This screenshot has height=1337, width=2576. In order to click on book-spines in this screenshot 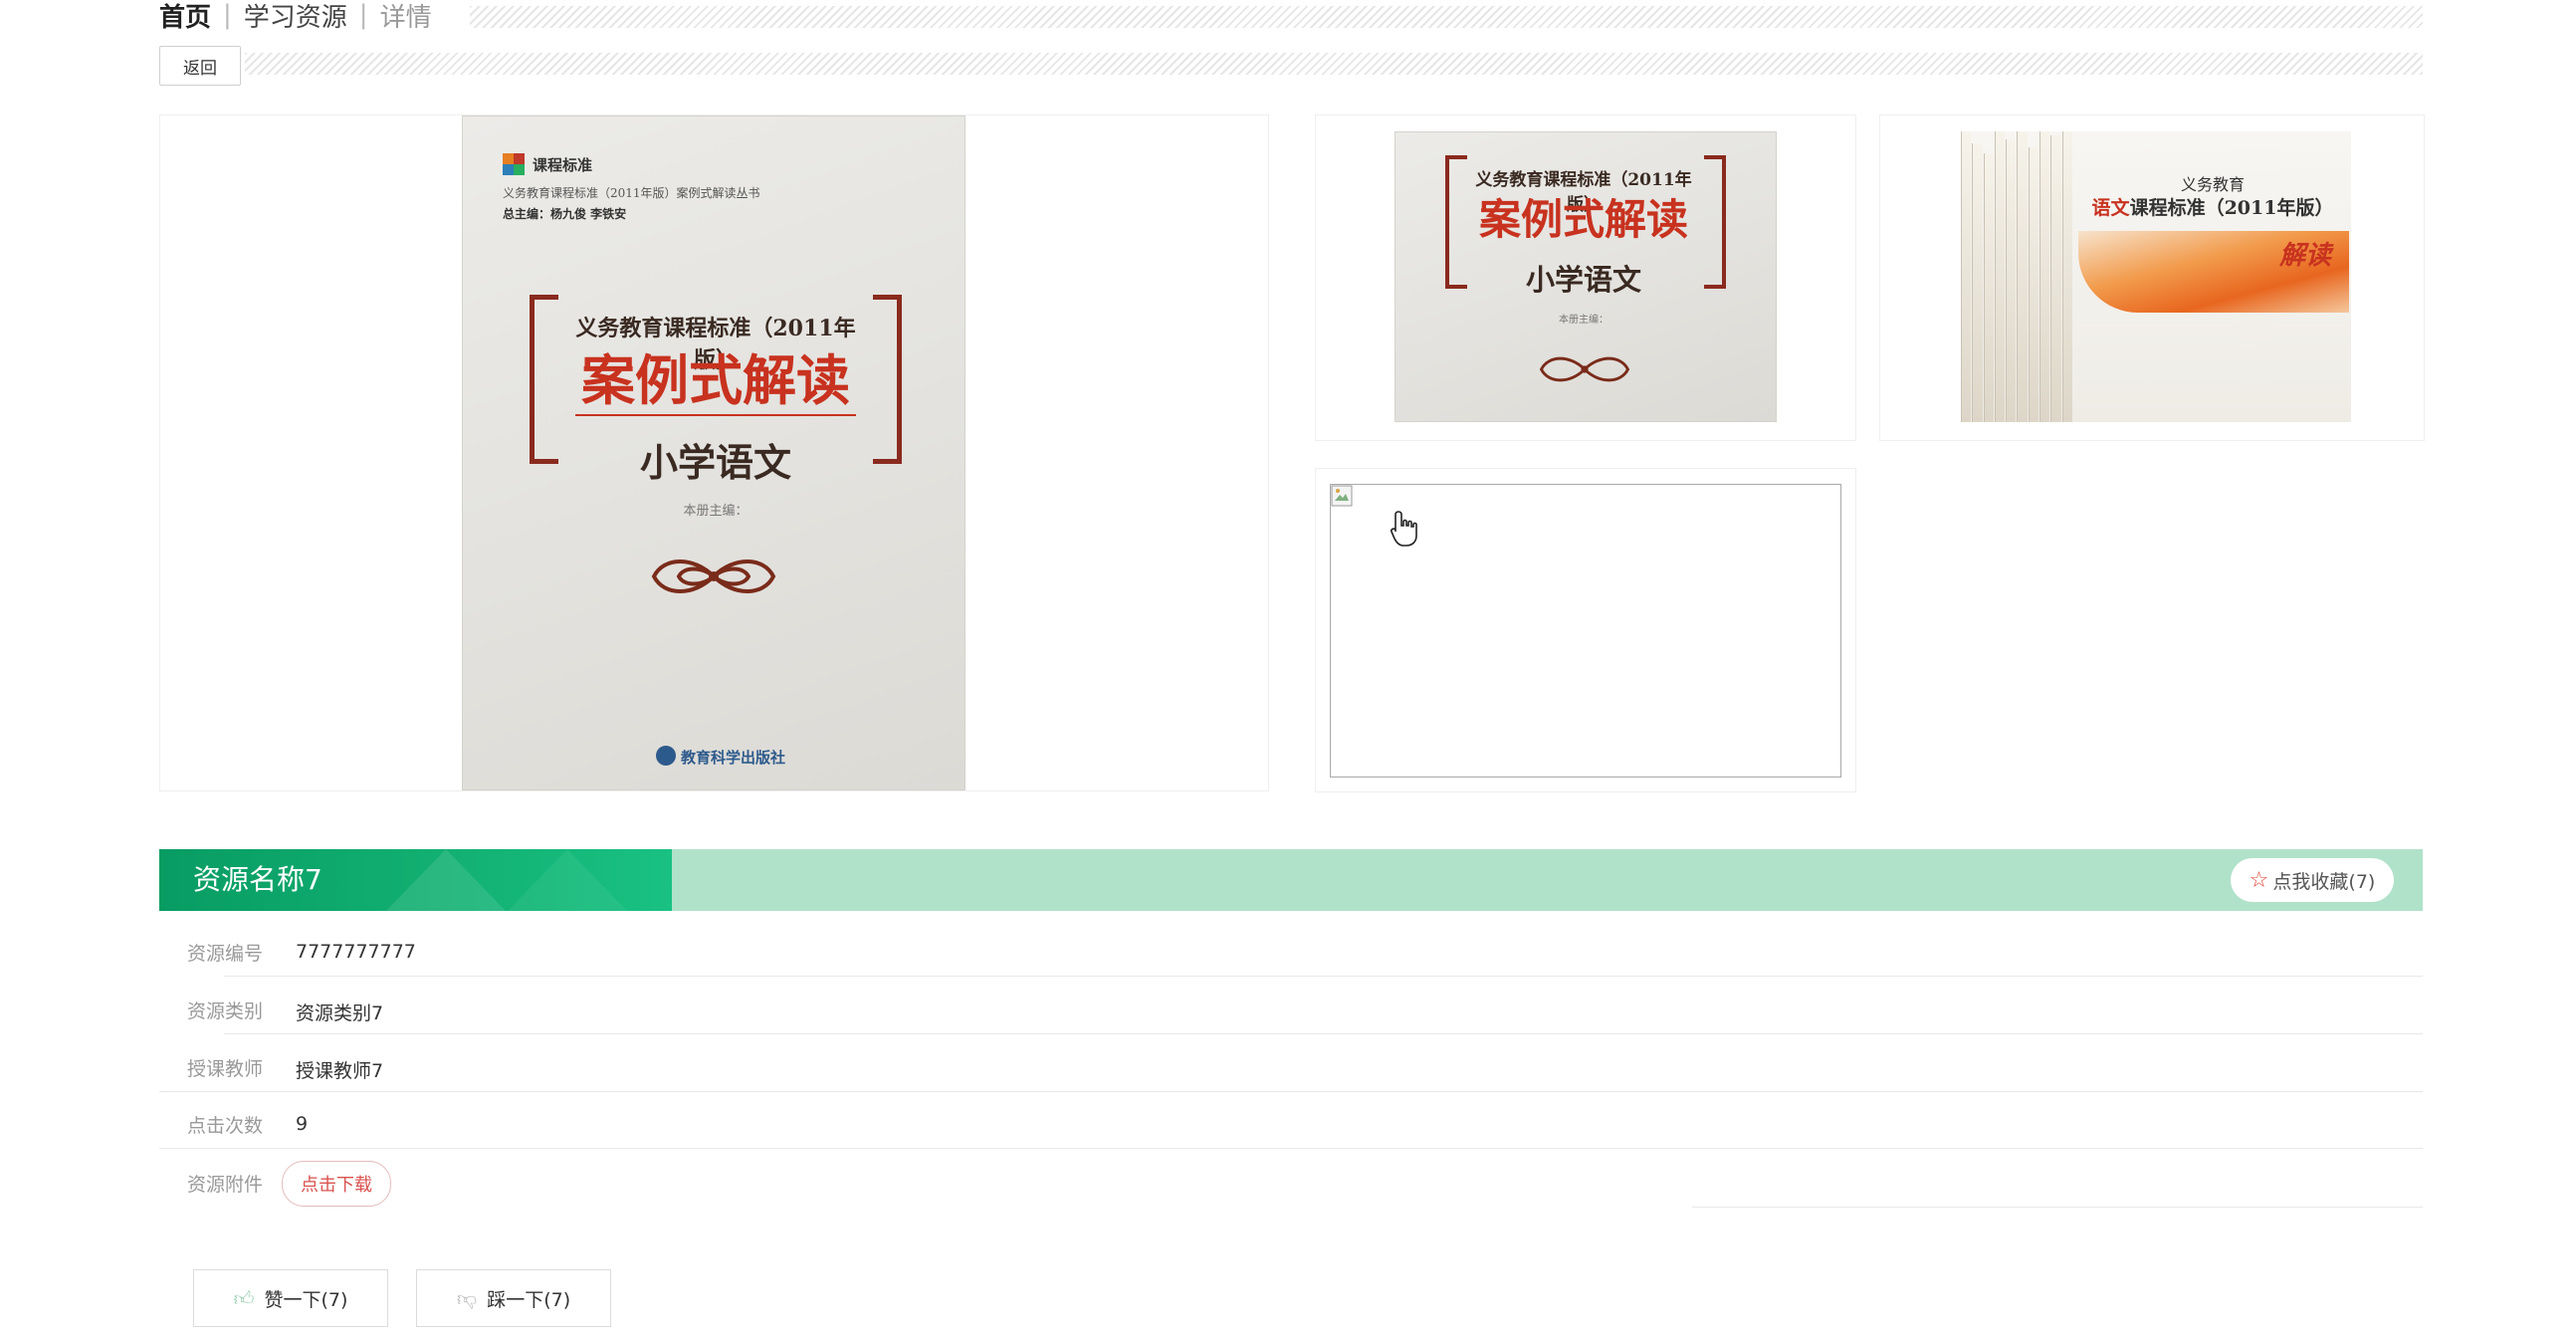, I will do `click(2016, 277)`.